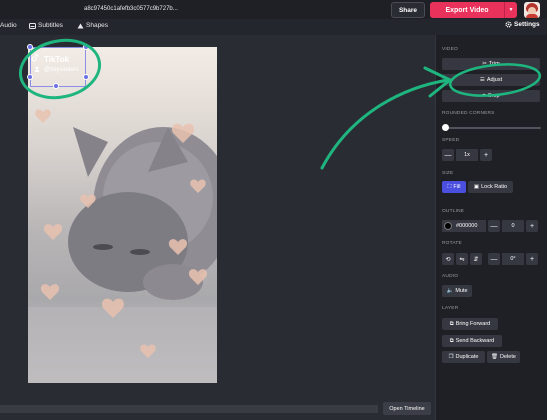 Image resolution: width=547 pixels, height=420 pixels. I want to click on tool-subtitles-label: Subtitles, so click(50, 25).